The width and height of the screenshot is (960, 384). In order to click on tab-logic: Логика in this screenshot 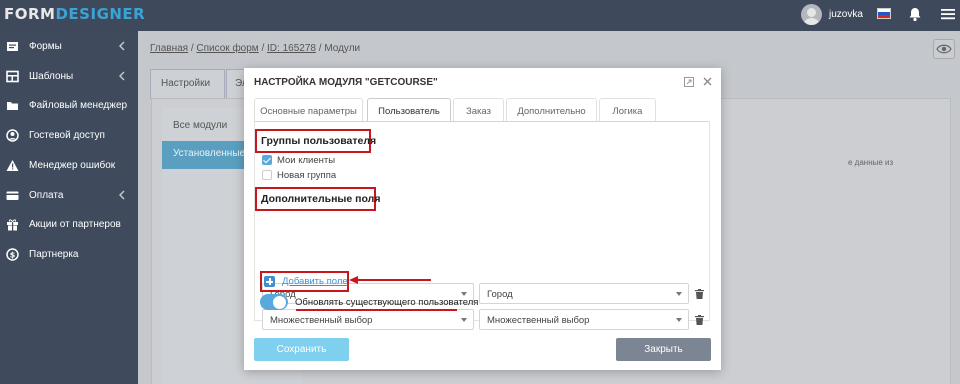, I will do `click(627, 109)`.